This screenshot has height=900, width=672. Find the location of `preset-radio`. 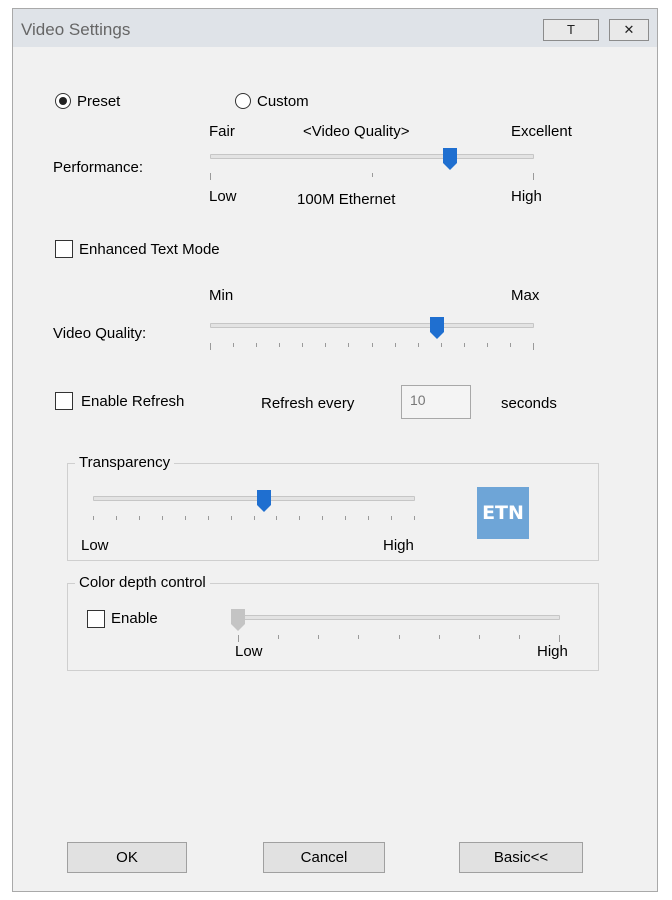

preset-radio is located at coordinates (63, 101).